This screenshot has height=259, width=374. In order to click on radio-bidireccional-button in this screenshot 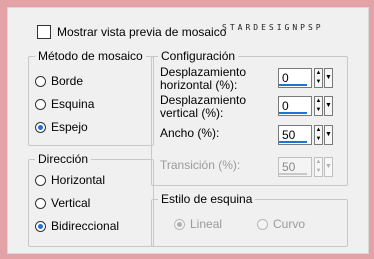, I will do `click(40, 226)`.